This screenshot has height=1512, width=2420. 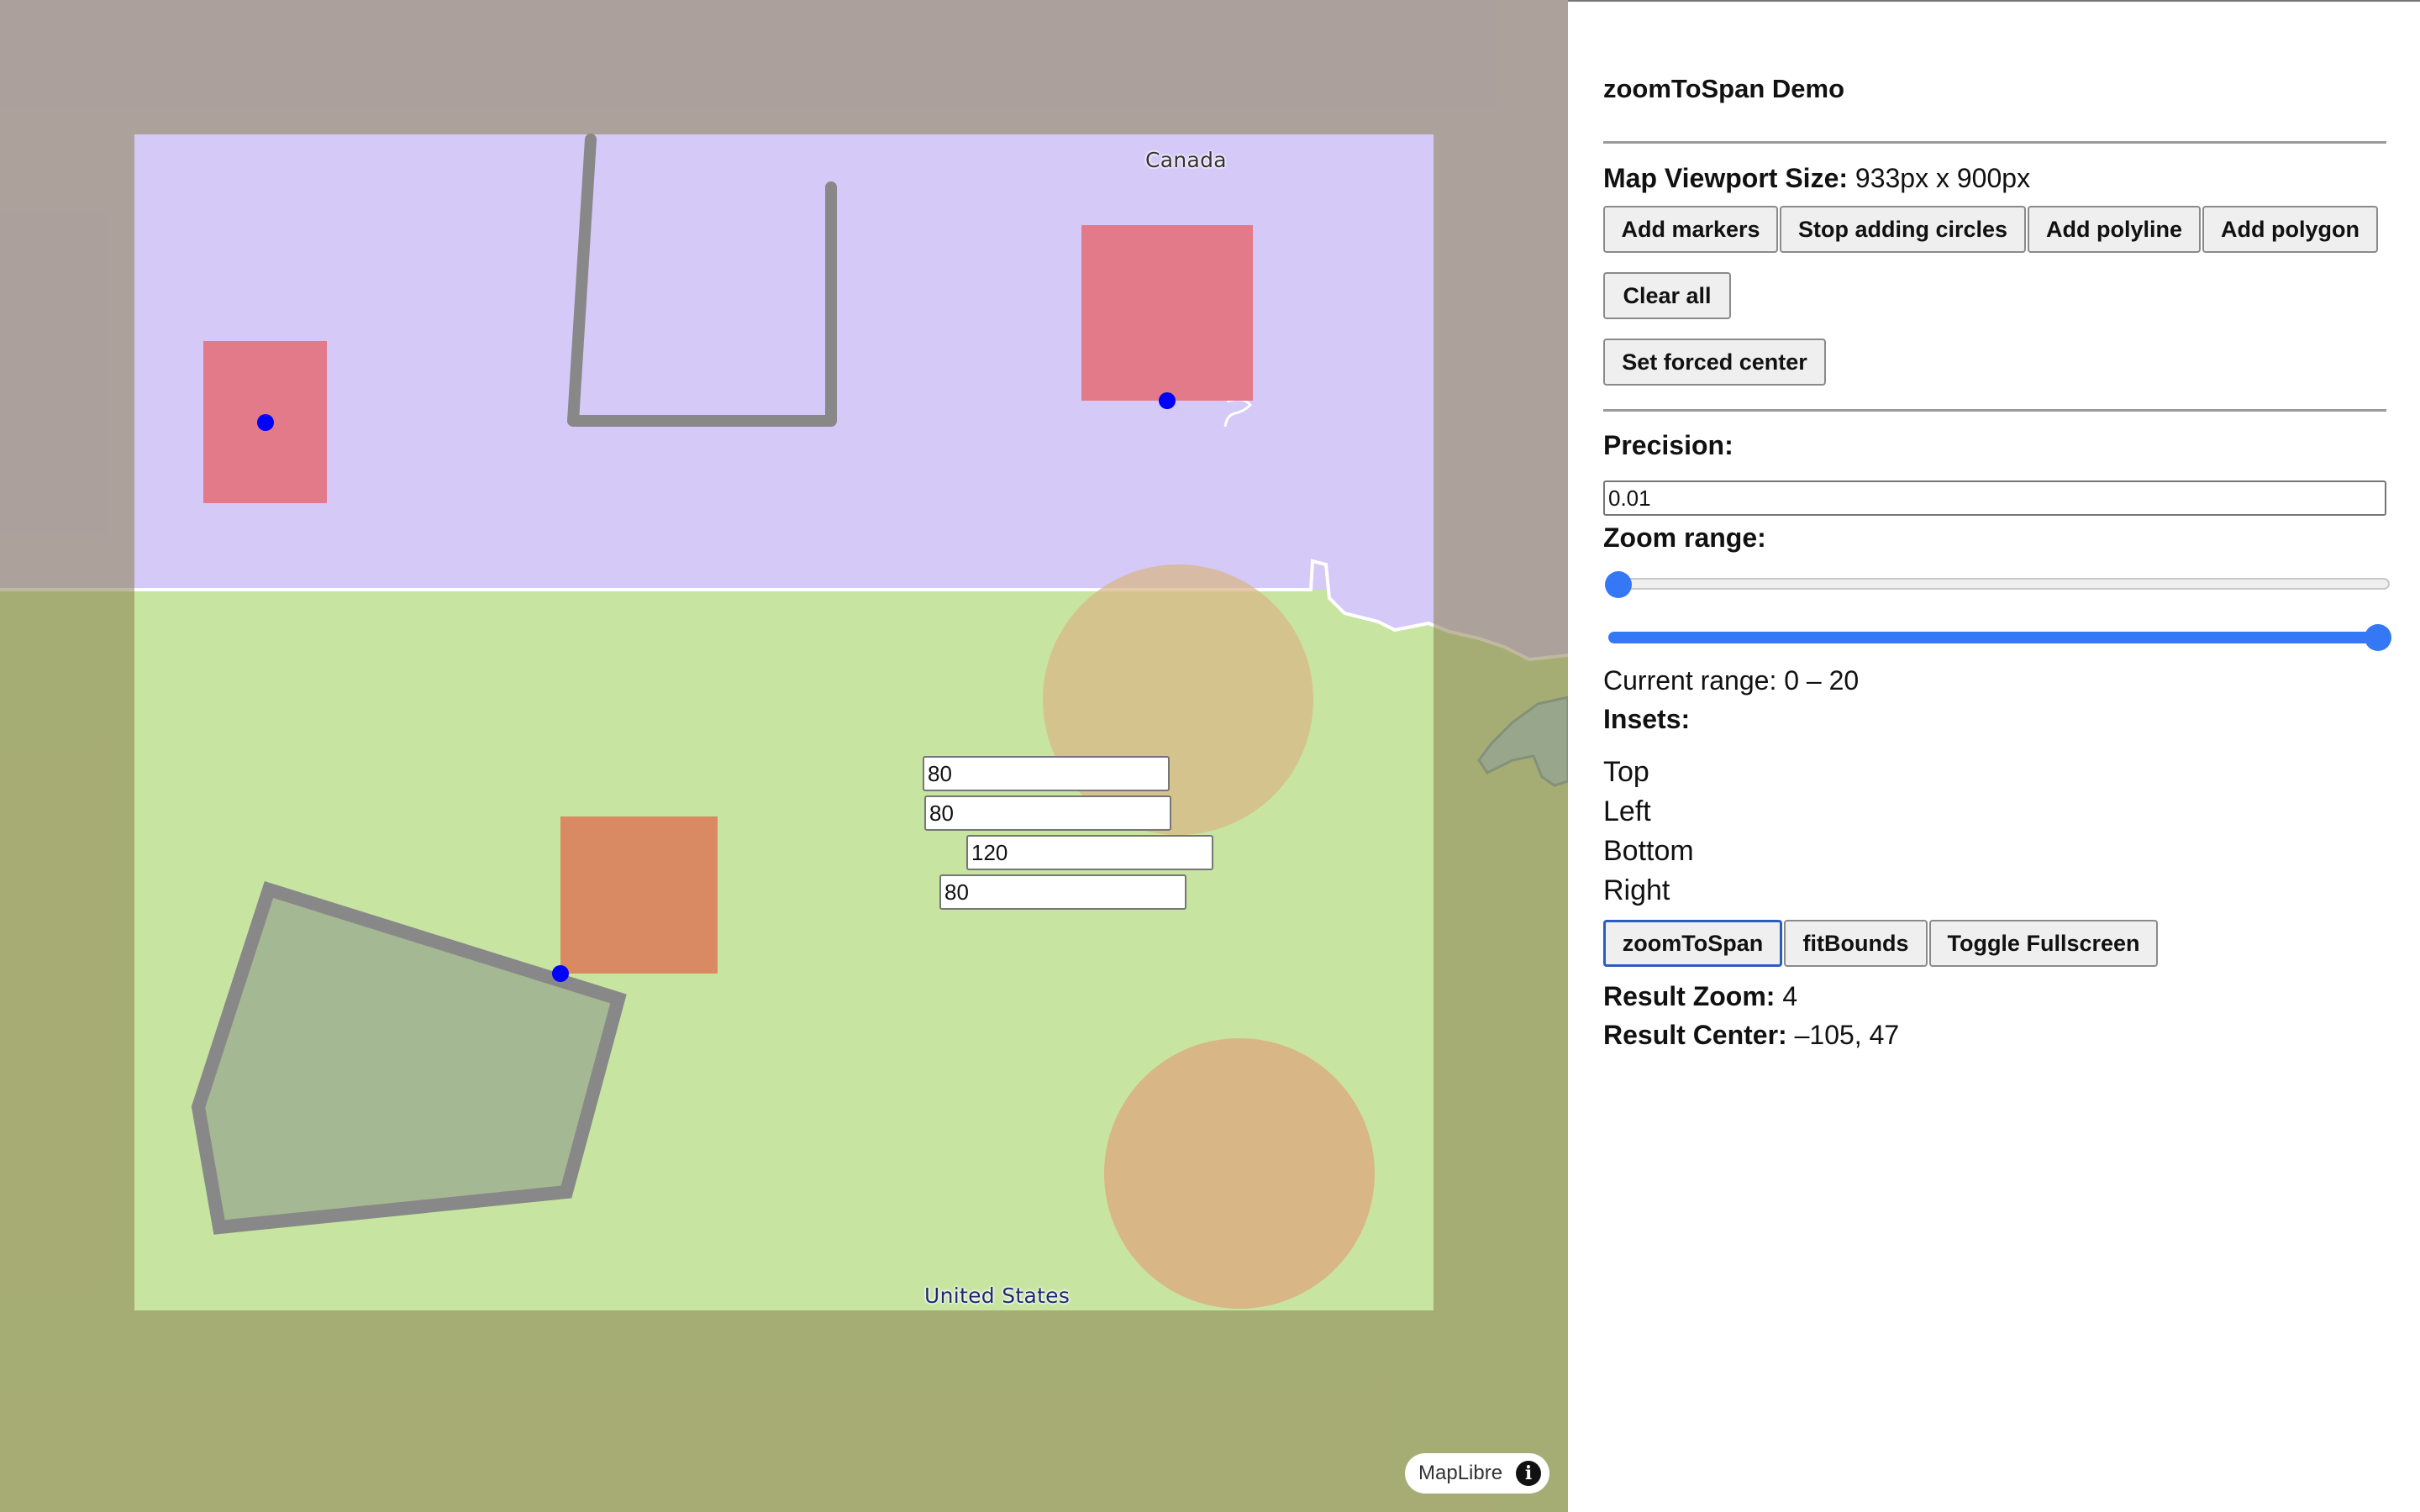 I want to click on result-center-value: –105, 47, so click(x=1847, y=1035).